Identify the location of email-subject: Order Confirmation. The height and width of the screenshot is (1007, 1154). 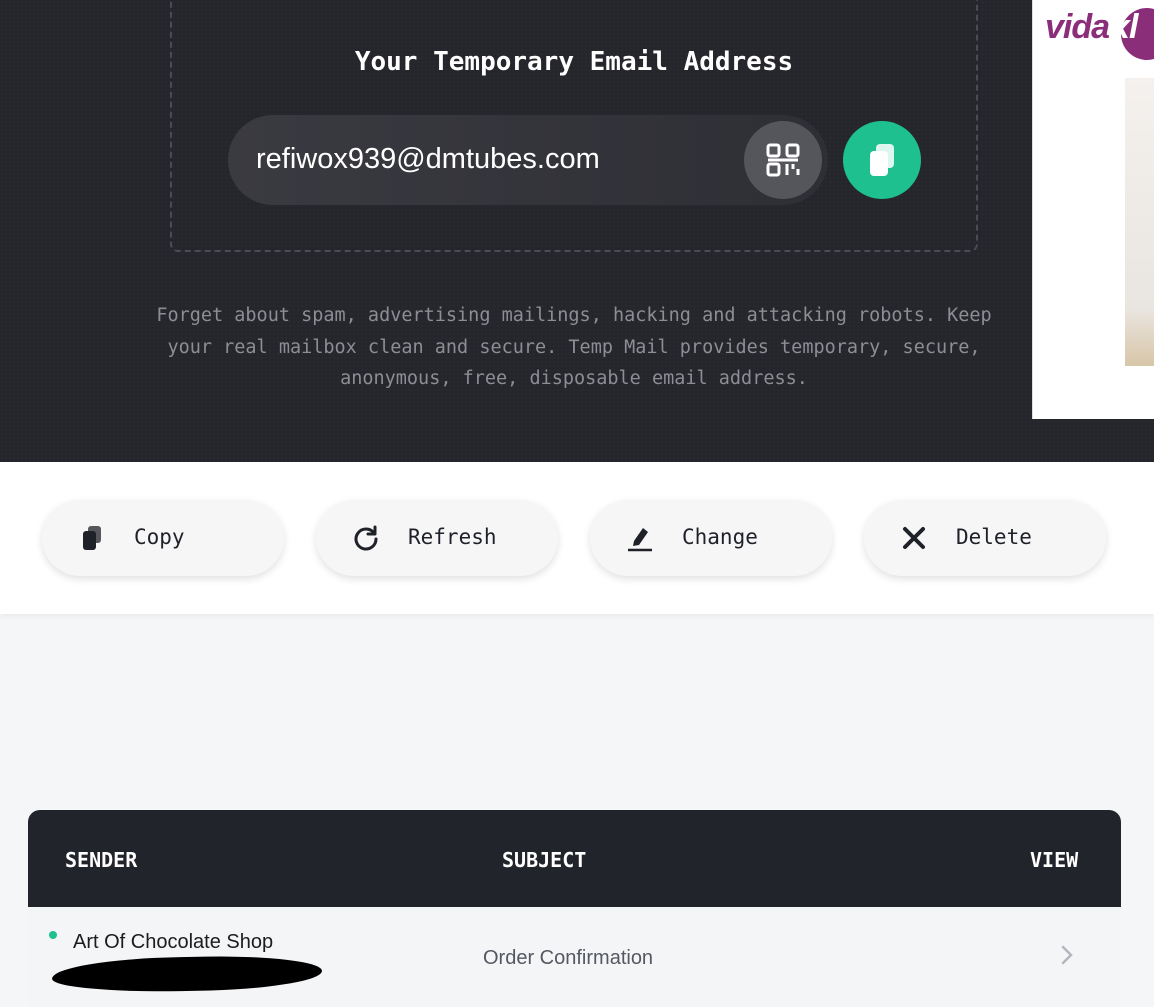
(568, 958).